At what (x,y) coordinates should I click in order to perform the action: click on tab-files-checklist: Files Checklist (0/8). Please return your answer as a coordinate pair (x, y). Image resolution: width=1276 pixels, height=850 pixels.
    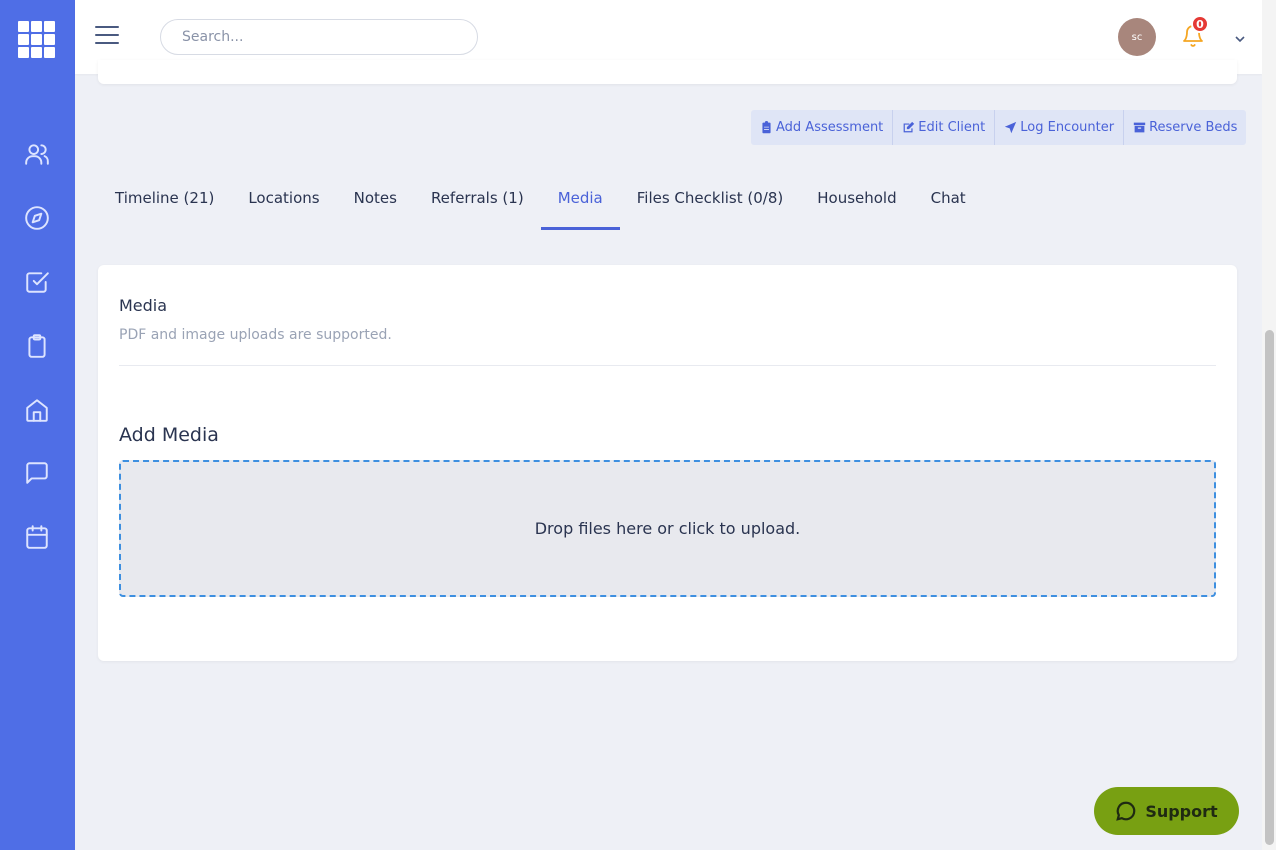
    Looking at the image, I should click on (710, 205).